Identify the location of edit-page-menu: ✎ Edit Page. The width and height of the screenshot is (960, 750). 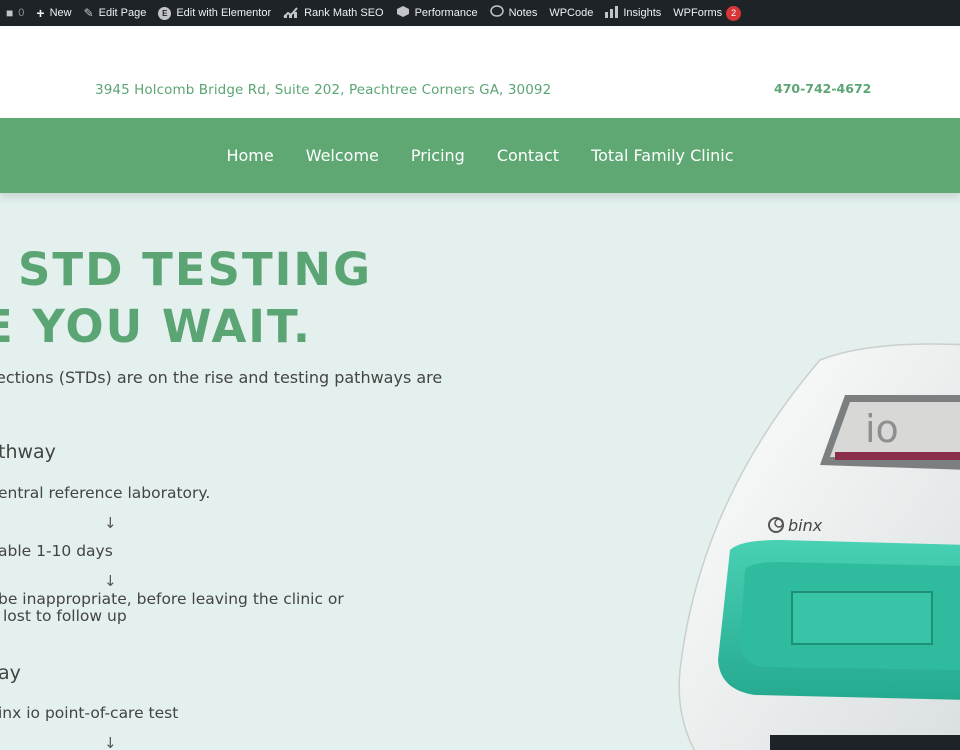
(115, 13).